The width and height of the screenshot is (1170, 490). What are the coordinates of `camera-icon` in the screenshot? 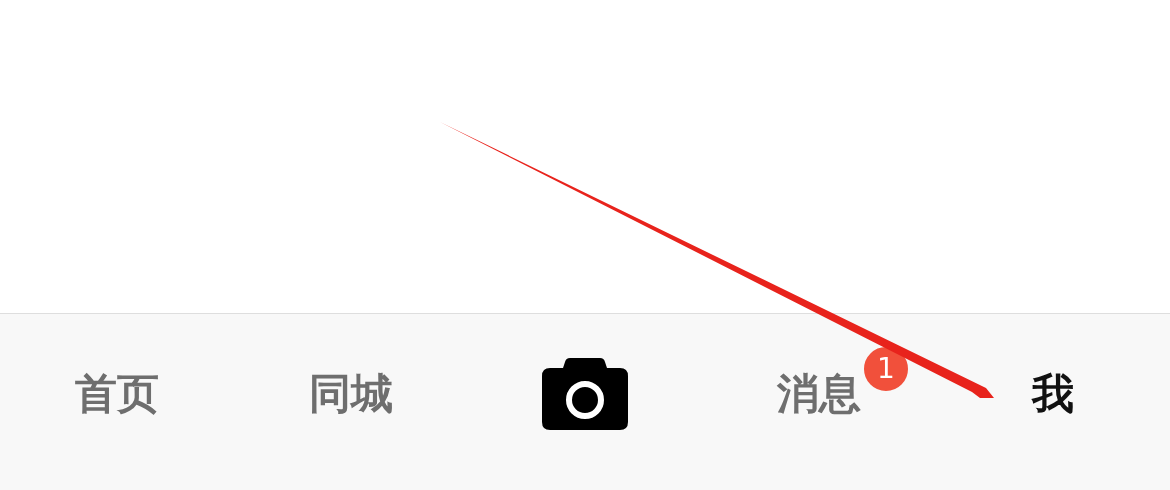 It's located at (585, 394).